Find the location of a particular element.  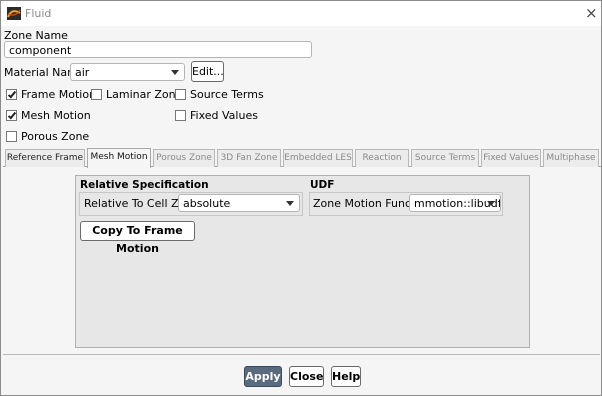

source-terms-checkbox is located at coordinates (180, 94).